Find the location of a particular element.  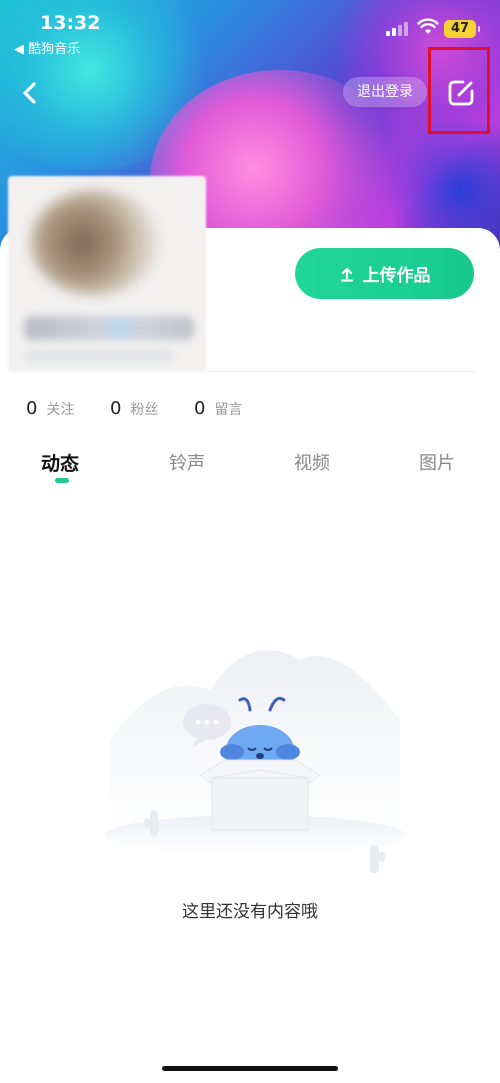

upload-works-button: 上传作品 is located at coordinates (384, 273).